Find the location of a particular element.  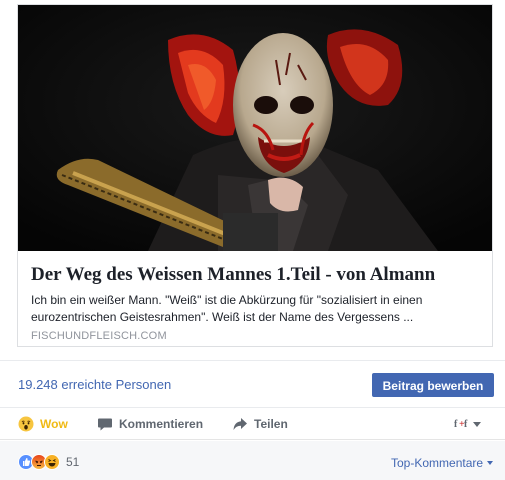

haha-reaction-icon is located at coordinates (52, 462).